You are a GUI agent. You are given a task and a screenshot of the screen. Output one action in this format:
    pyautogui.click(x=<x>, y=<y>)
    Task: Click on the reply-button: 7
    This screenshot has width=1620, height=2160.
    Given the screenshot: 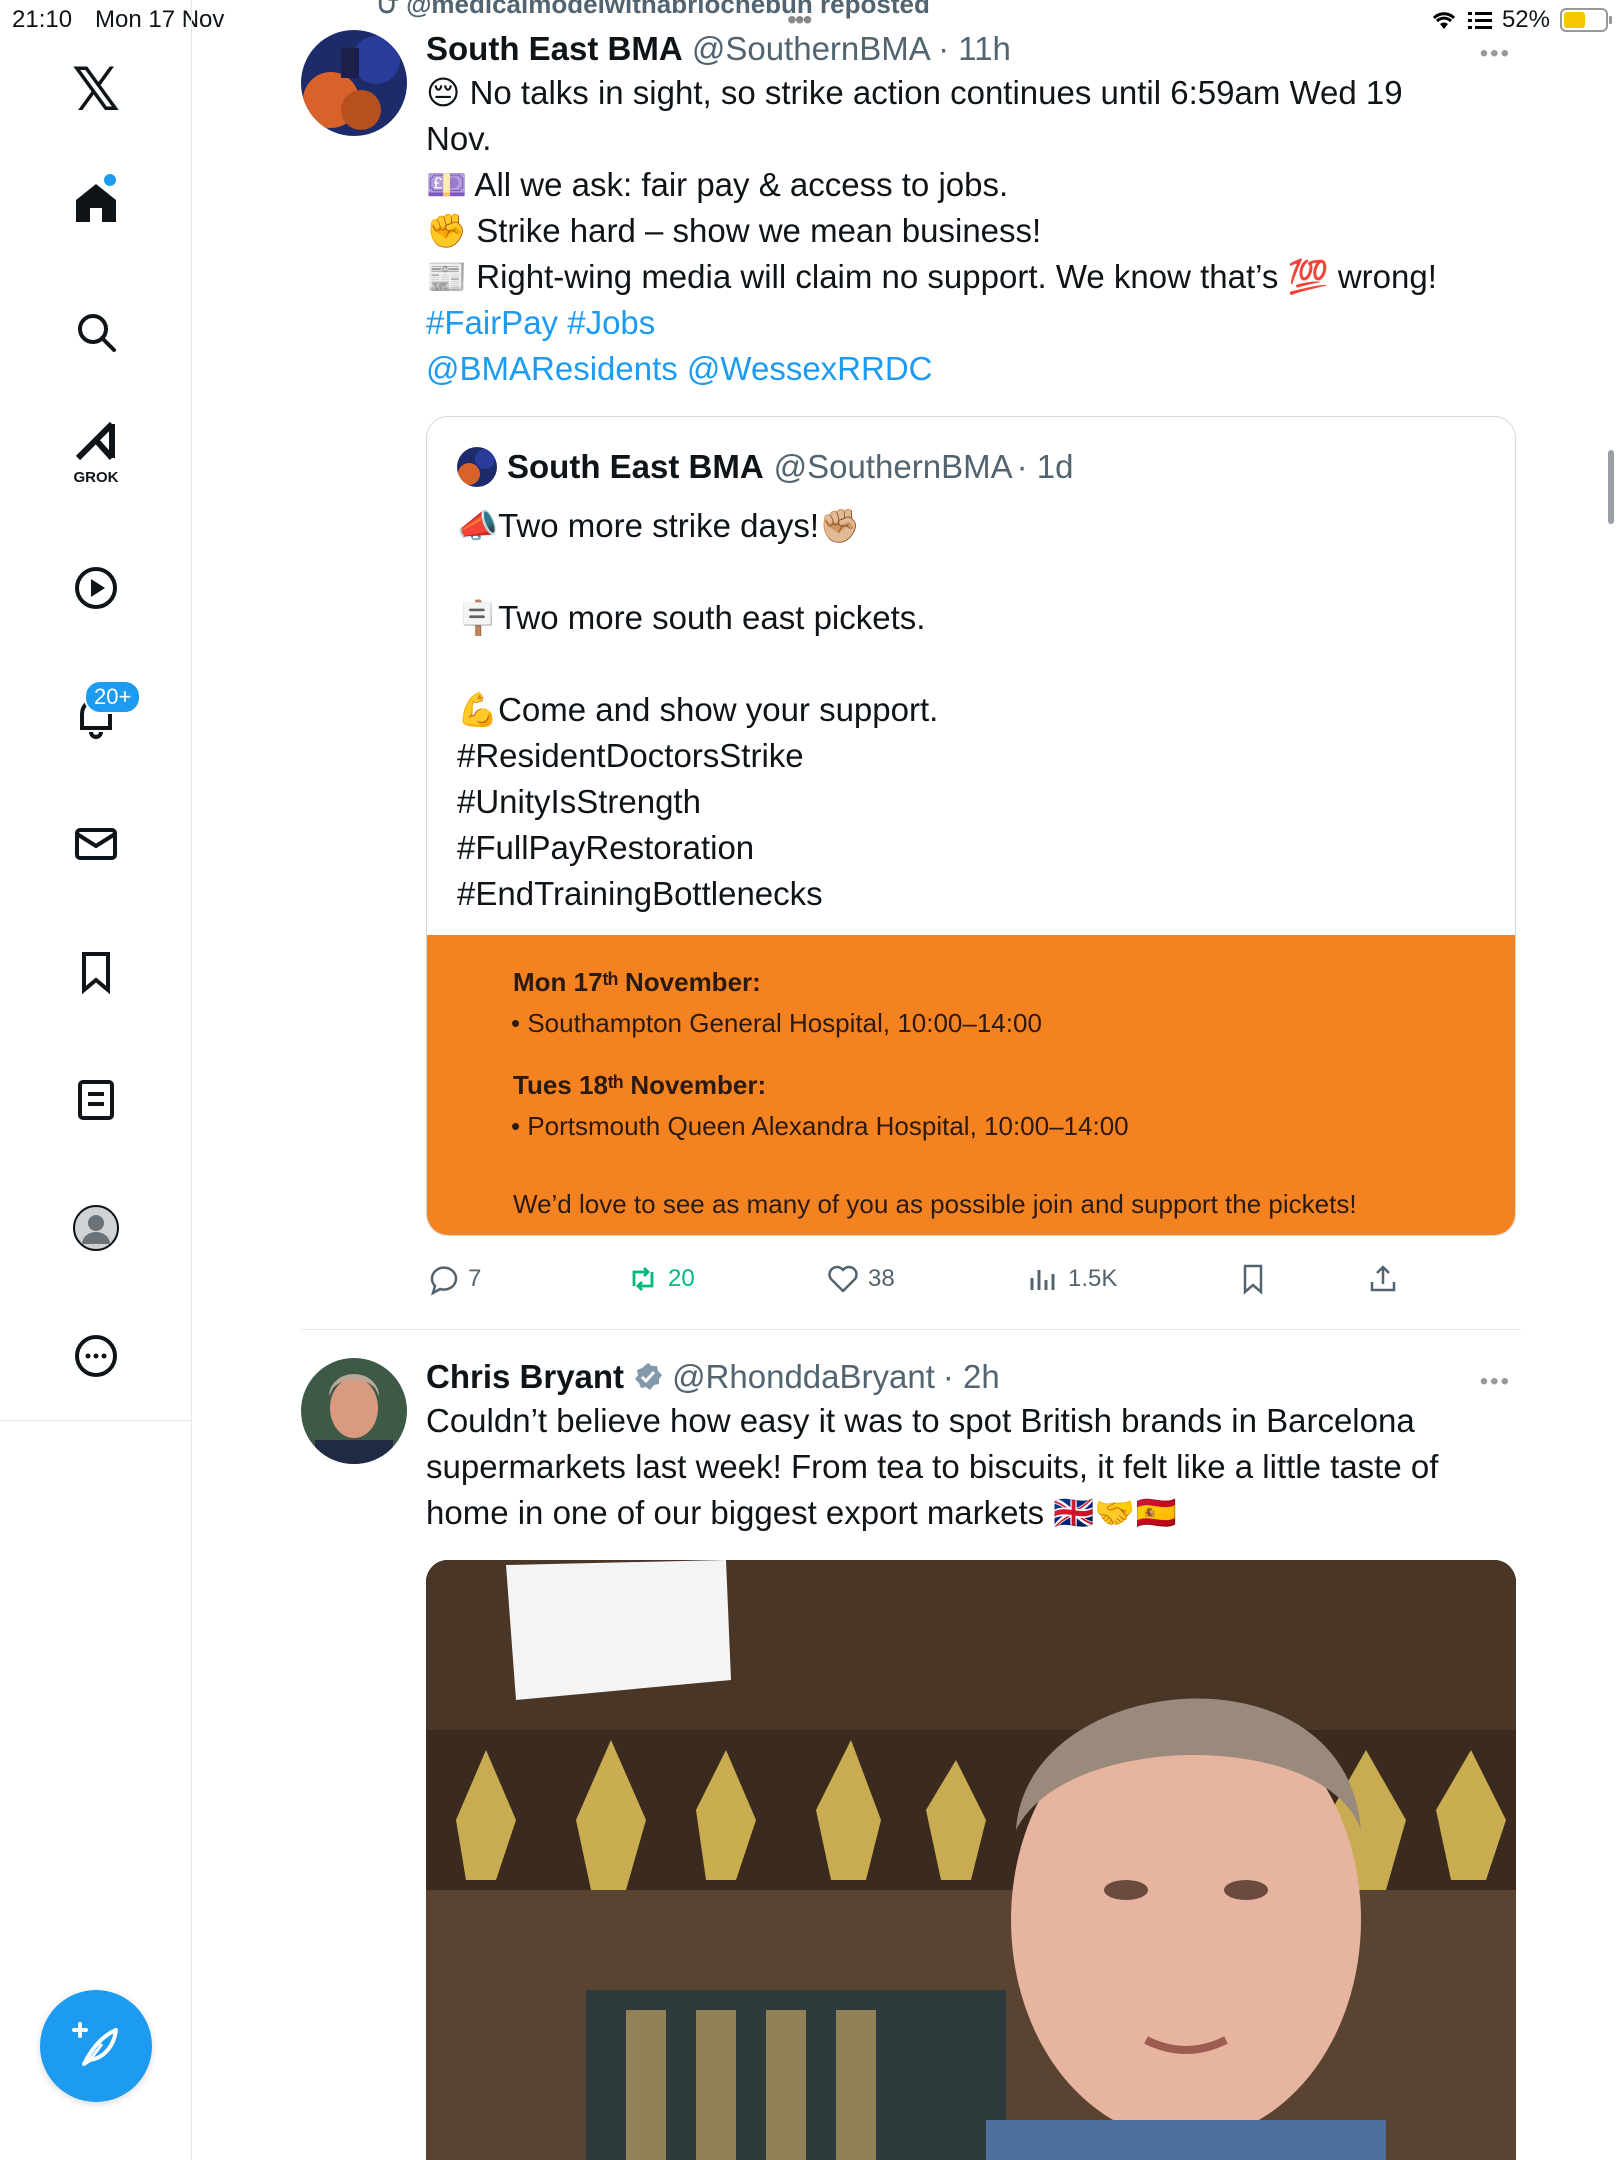 What is the action you would take?
    pyautogui.click(x=453, y=1279)
    